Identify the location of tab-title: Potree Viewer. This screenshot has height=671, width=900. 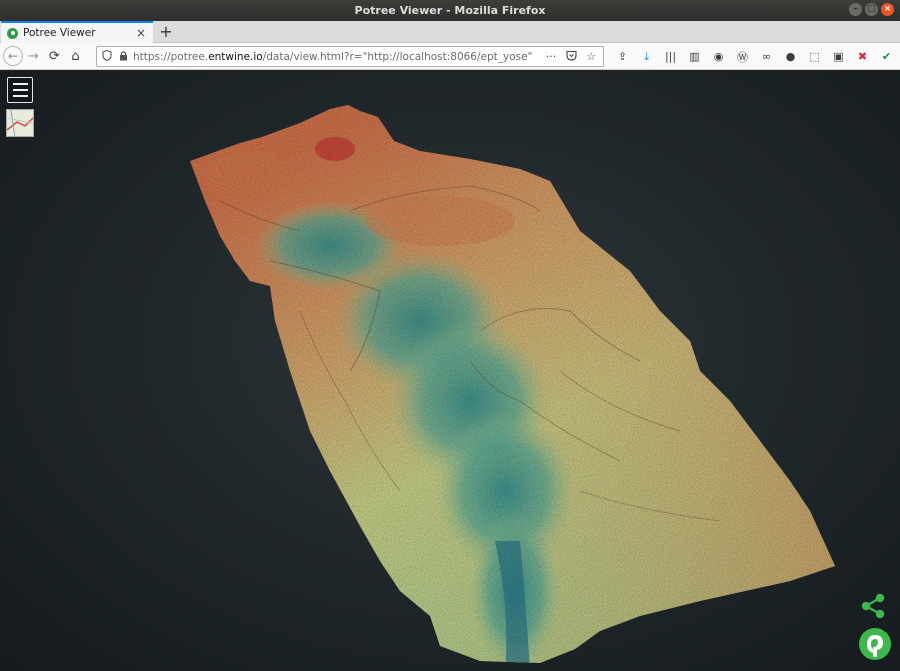
(59, 33).